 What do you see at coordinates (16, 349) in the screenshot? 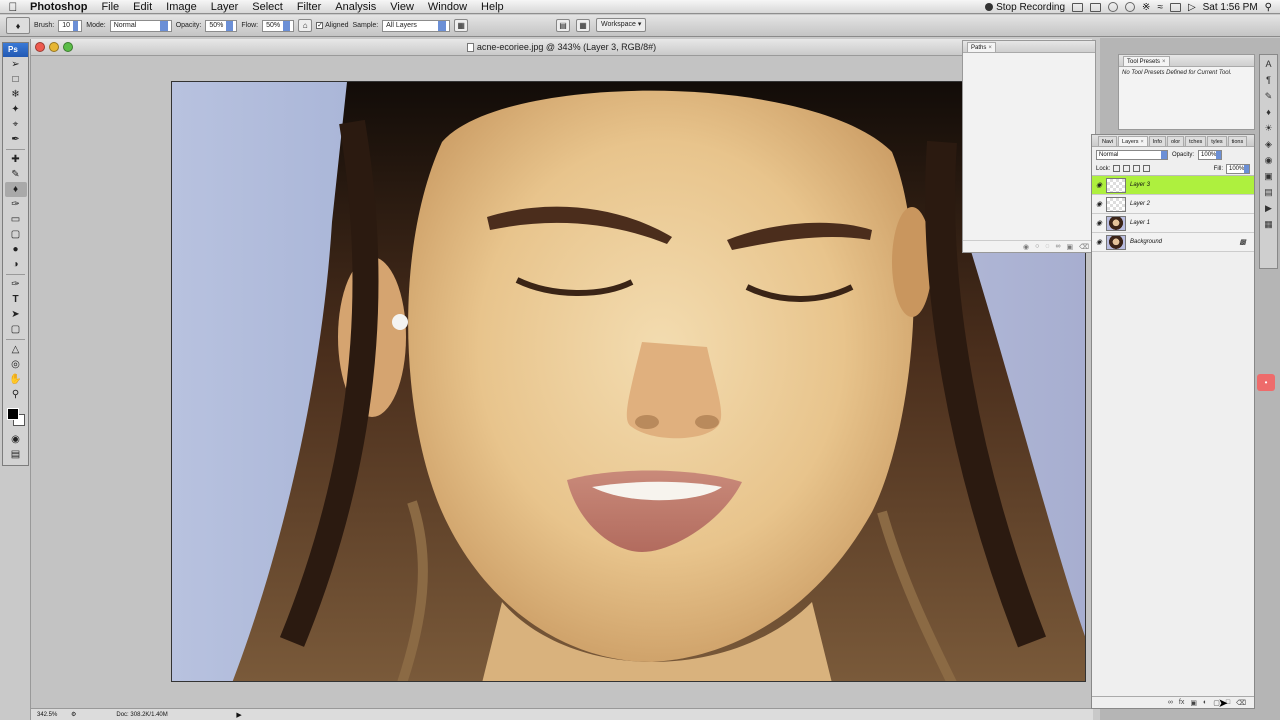
I see `3d-tool-icon: △` at bounding box center [16, 349].